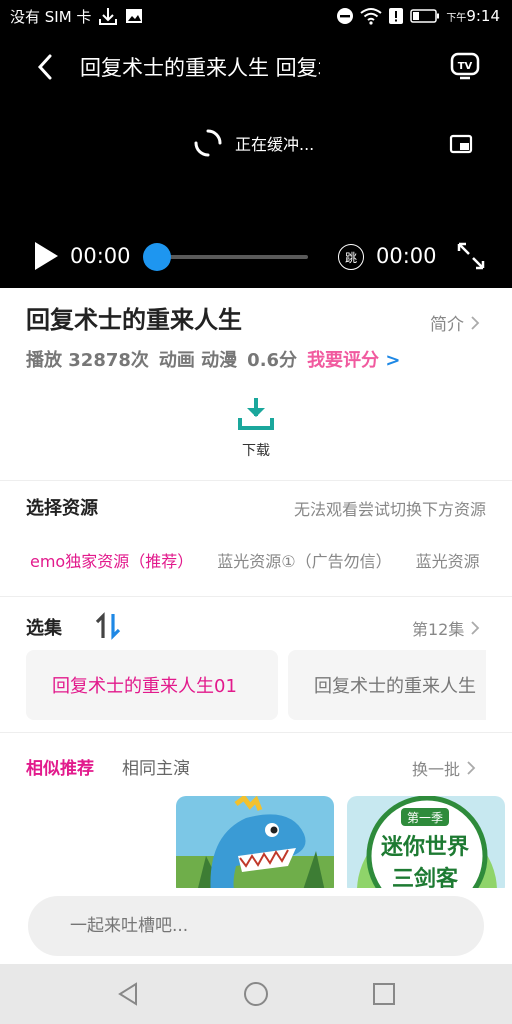  What do you see at coordinates (208, 143) in the screenshot?
I see `loading-spinner-icon` at bounding box center [208, 143].